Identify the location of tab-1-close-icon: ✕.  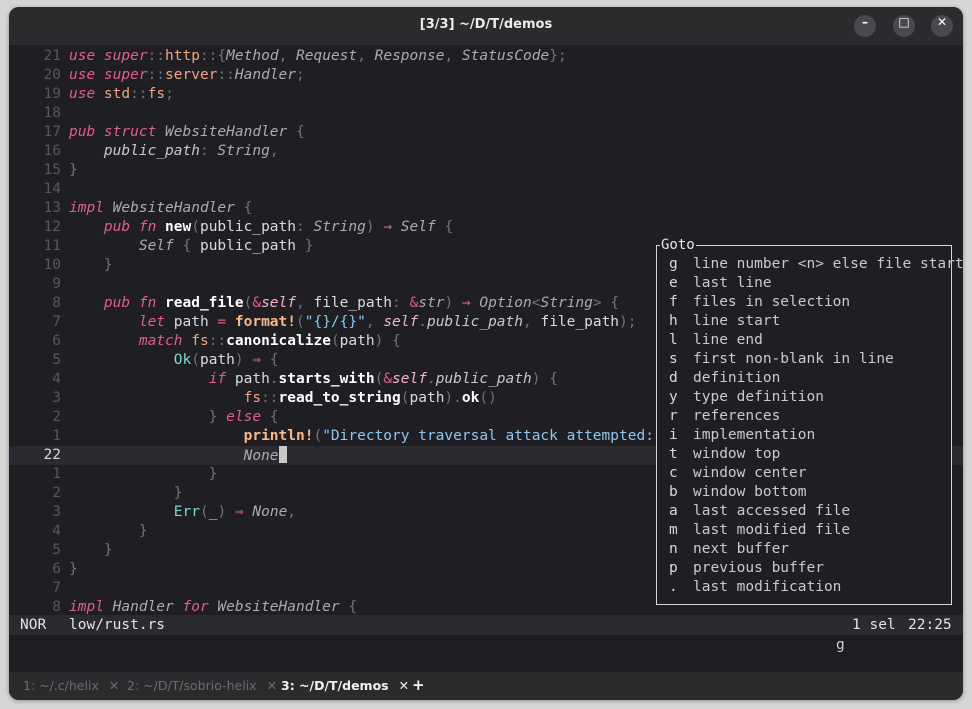
(114, 685).